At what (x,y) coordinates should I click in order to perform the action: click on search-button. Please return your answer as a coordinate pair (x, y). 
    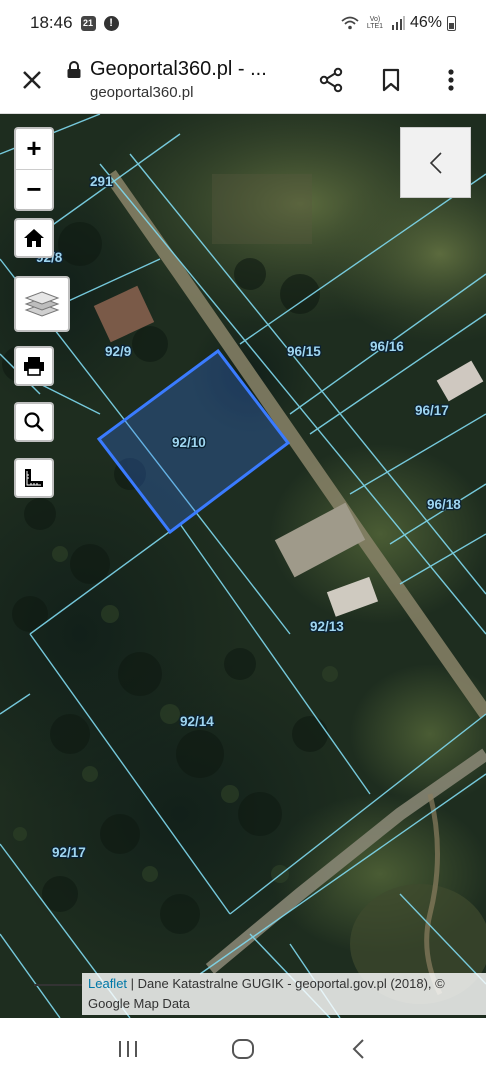
    Looking at the image, I should click on (34, 422).